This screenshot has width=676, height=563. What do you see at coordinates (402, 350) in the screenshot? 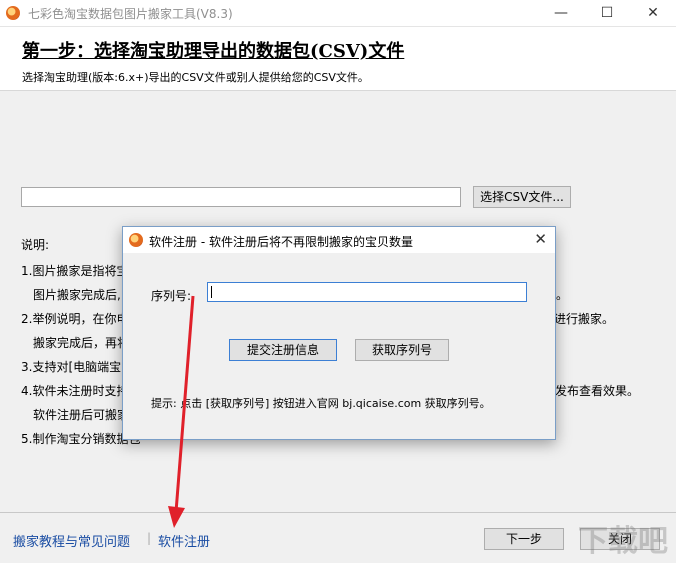
I see `get-serial-button: 获取序列号` at bounding box center [402, 350].